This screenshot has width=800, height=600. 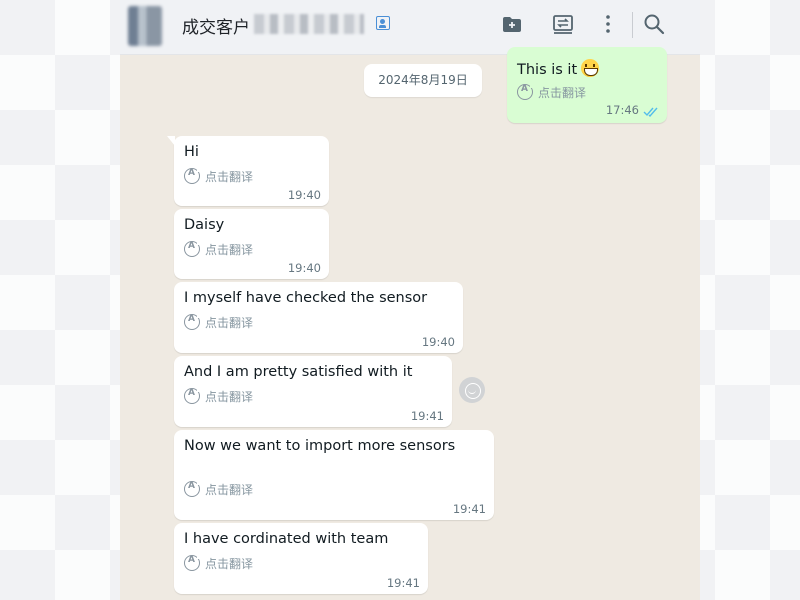 What do you see at coordinates (145, 26) in the screenshot?
I see `contact-avatar` at bounding box center [145, 26].